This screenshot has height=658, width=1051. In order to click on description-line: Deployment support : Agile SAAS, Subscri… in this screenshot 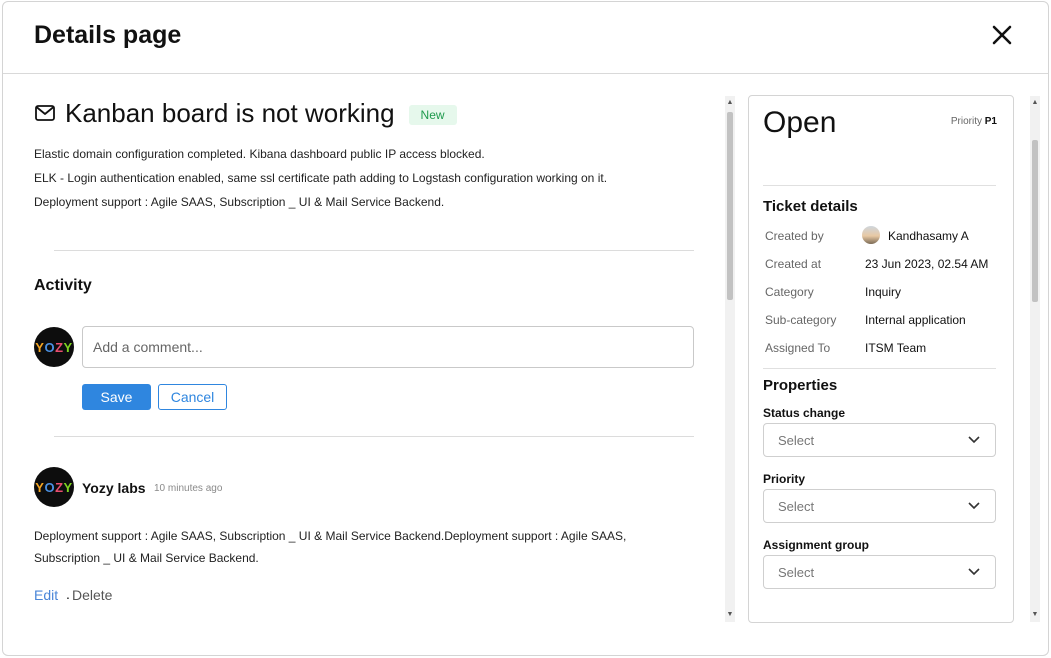, I will do `click(239, 202)`.